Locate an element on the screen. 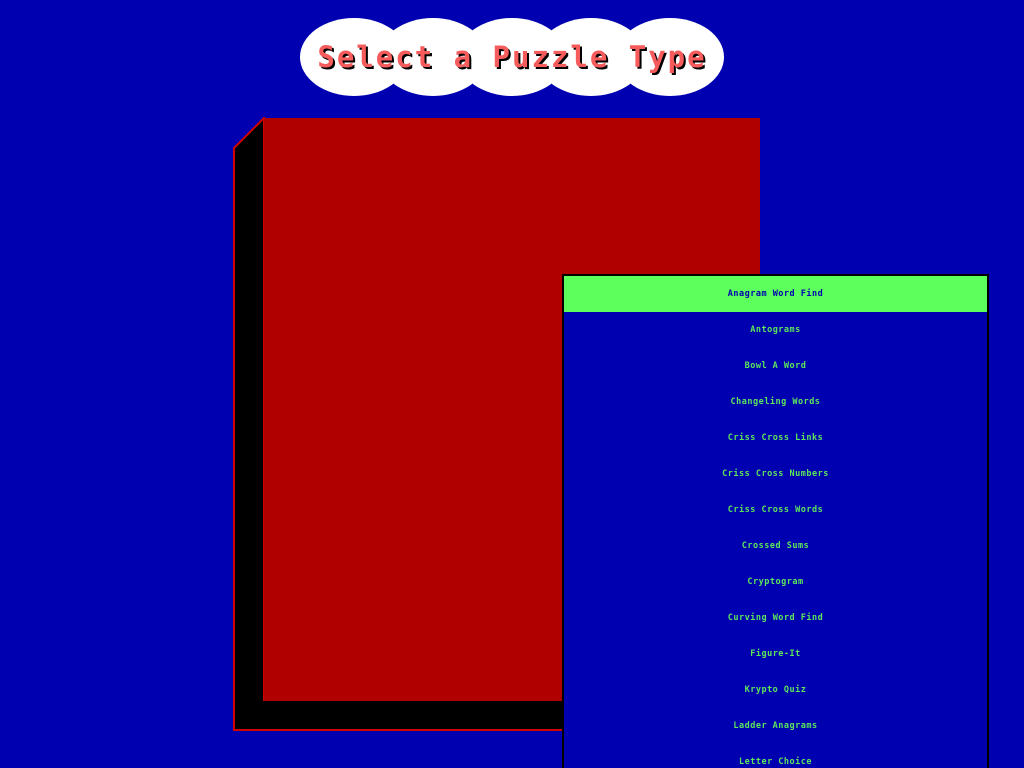 The height and width of the screenshot is (768, 1024). list-item: Criss Cross Links is located at coordinates (775, 438).